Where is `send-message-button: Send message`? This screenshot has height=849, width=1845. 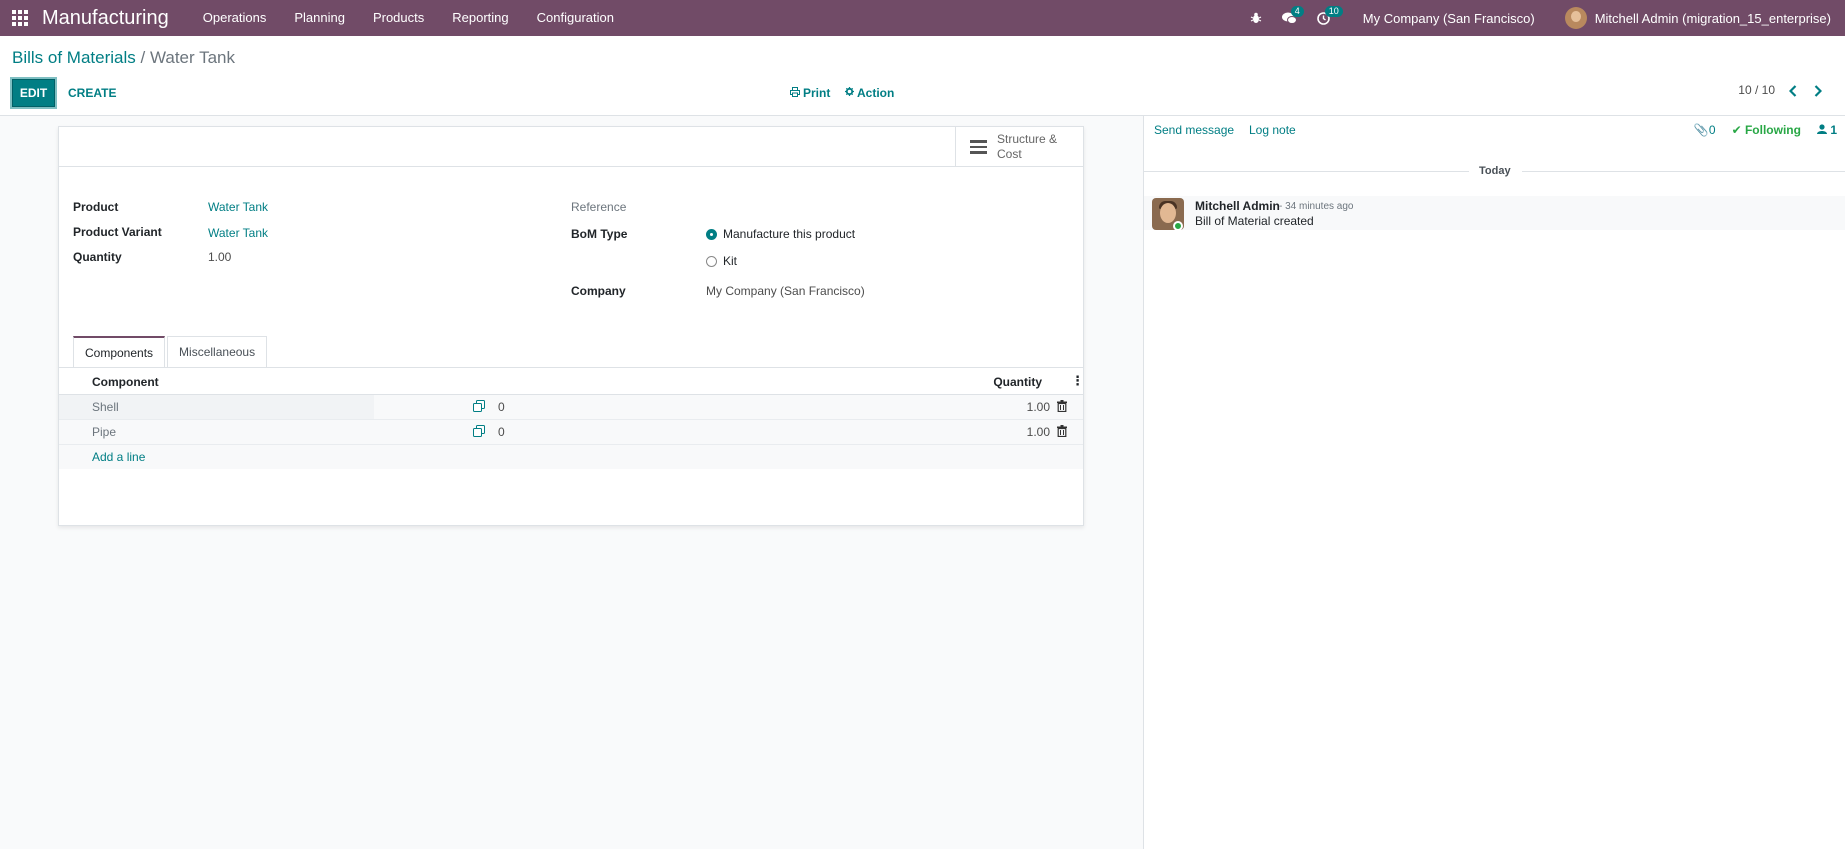 send-message-button: Send message is located at coordinates (1194, 130).